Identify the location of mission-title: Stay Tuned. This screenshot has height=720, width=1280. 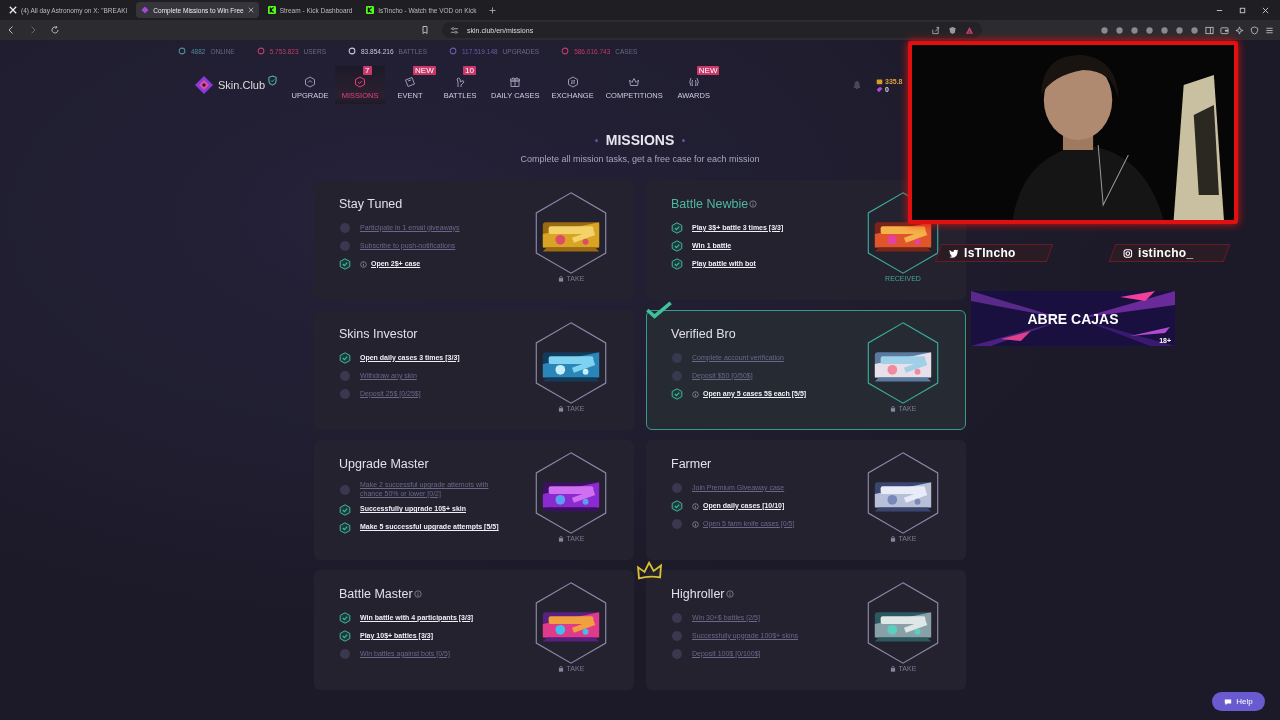
(371, 204).